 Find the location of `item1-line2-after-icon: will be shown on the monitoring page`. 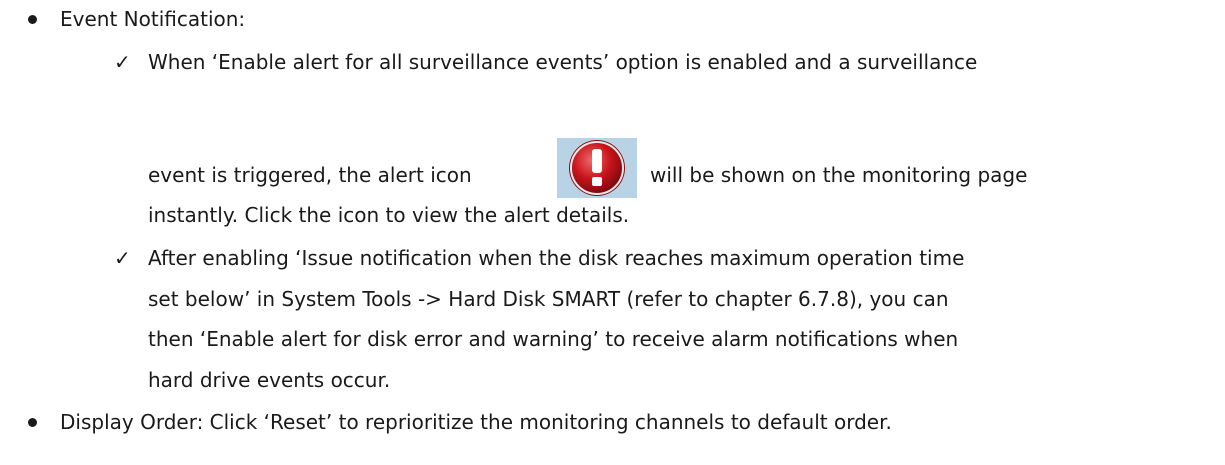

item1-line2-after-icon: will be shown on the monitoring page is located at coordinates (839, 175).